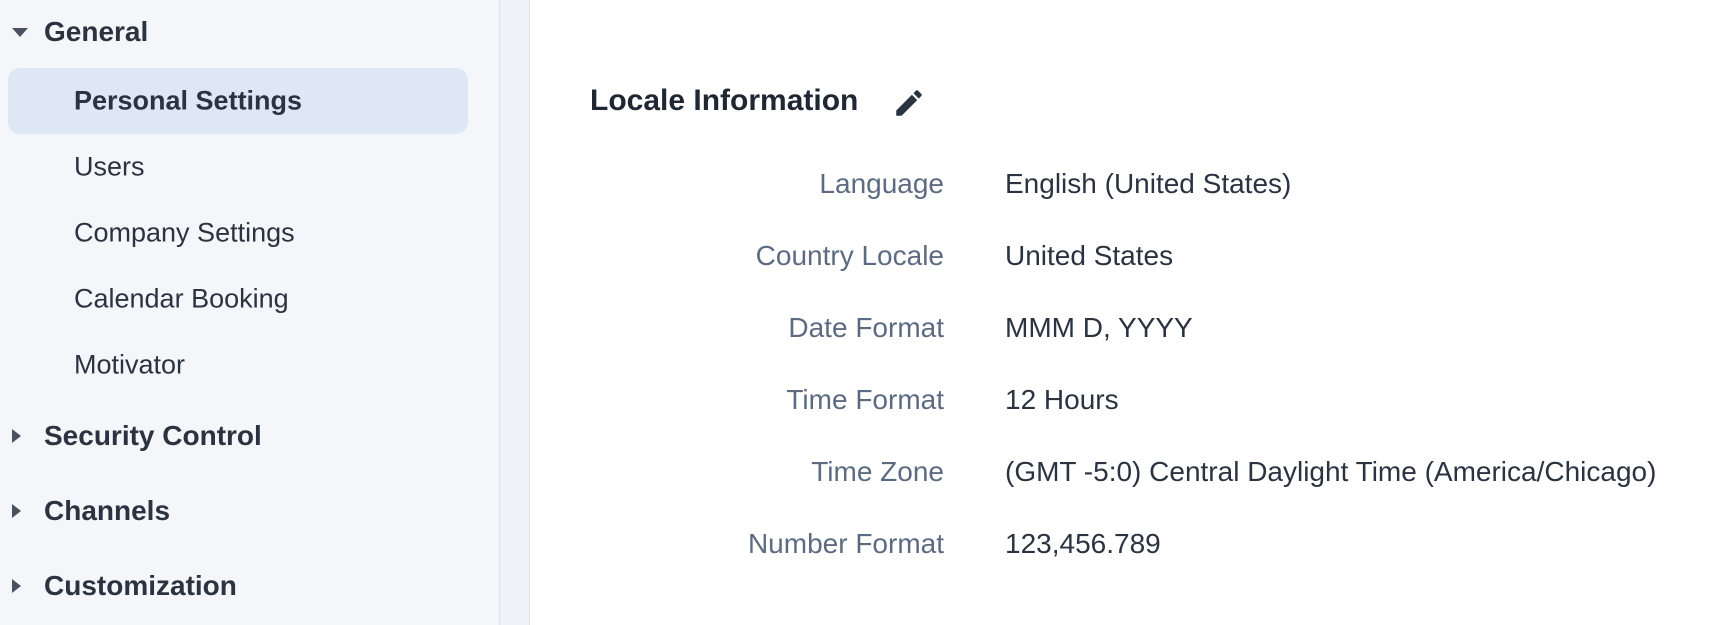 The image size is (1712, 625). What do you see at coordinates (188, 100) in the screenshot?
I see `sidebar-item-label: Personal Settings` at bounding box center [188, 100].